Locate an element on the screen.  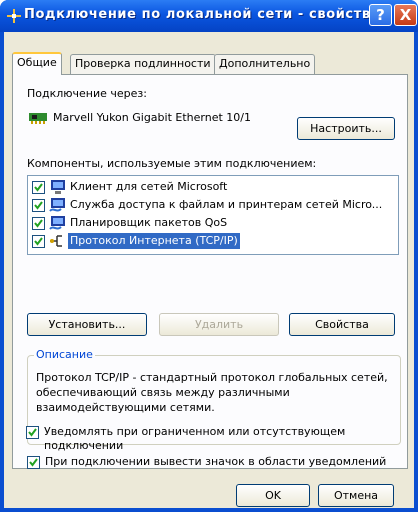
file-printer-sharing-icon is located at coordinates (58, 205).